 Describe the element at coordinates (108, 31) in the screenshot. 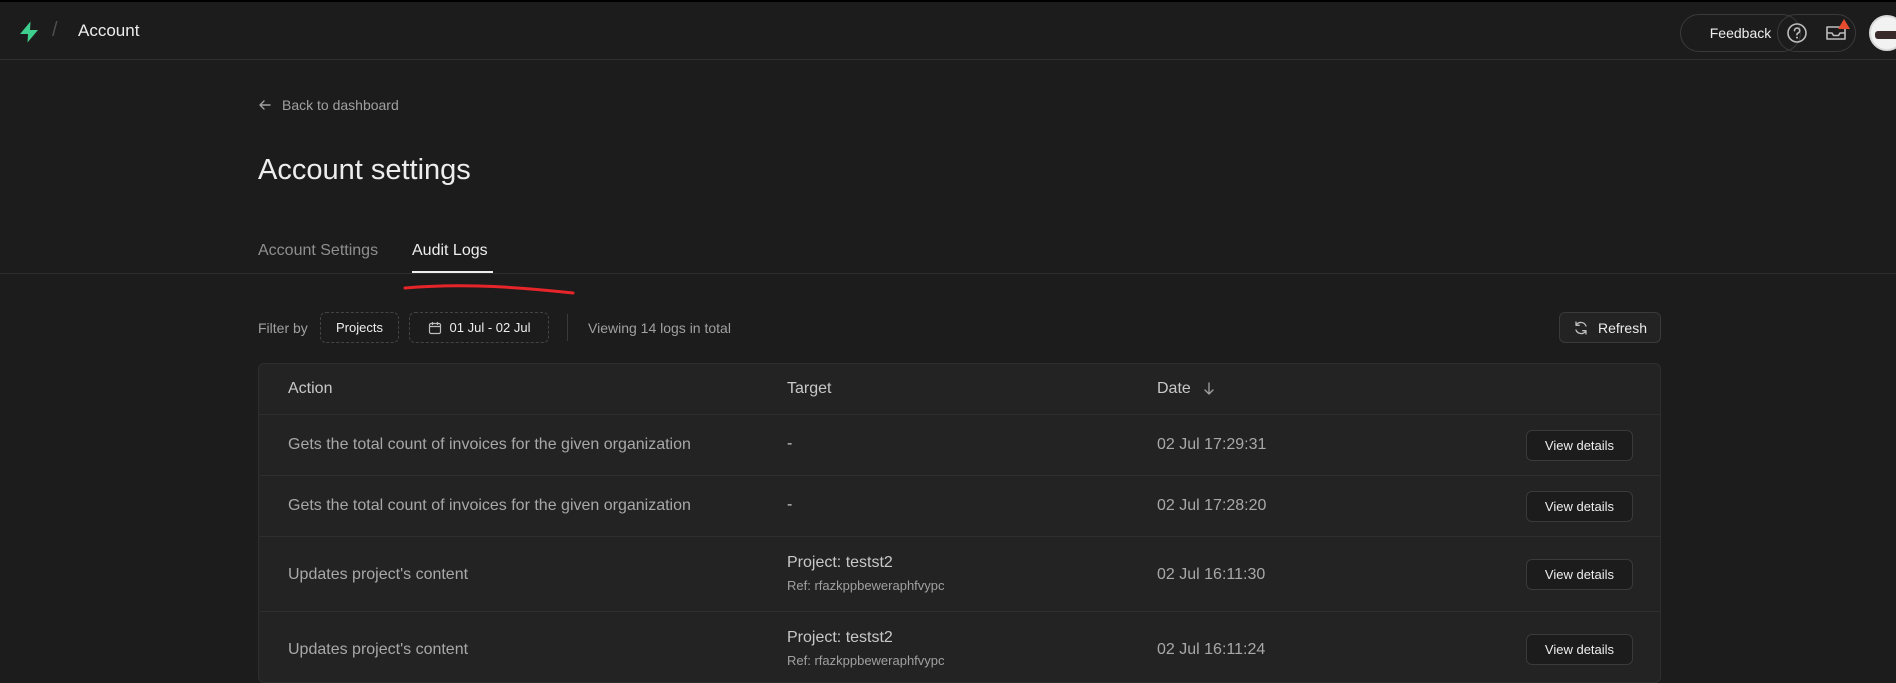

I see `breadcrumb-account: Account` at that location.